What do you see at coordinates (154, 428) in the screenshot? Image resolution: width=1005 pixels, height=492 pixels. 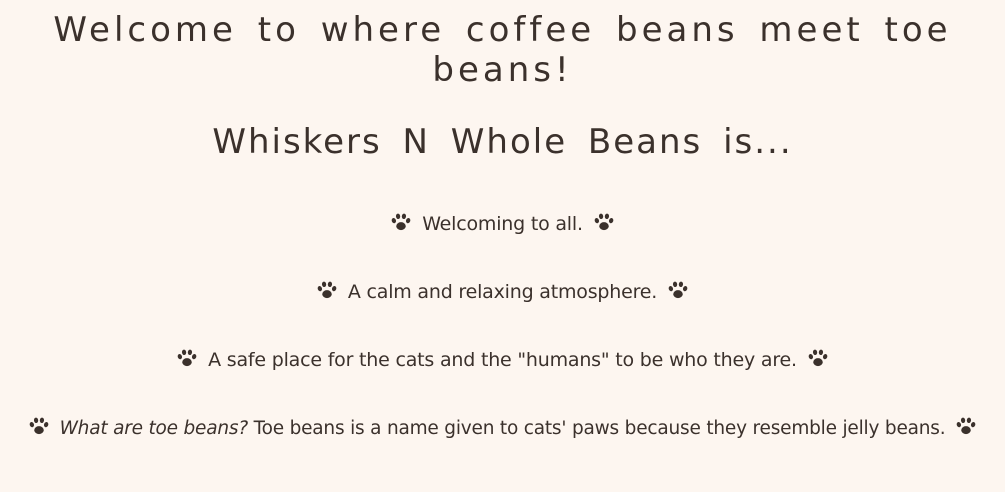 I see `toe-beans-question: What are toe beans?` at bounding box center [154, 428].